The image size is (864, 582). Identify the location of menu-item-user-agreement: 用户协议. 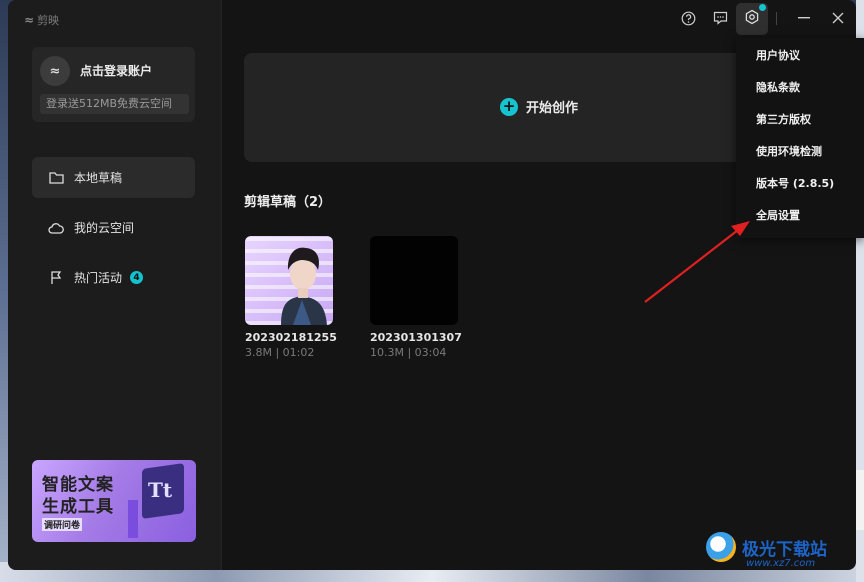
(800, 56).